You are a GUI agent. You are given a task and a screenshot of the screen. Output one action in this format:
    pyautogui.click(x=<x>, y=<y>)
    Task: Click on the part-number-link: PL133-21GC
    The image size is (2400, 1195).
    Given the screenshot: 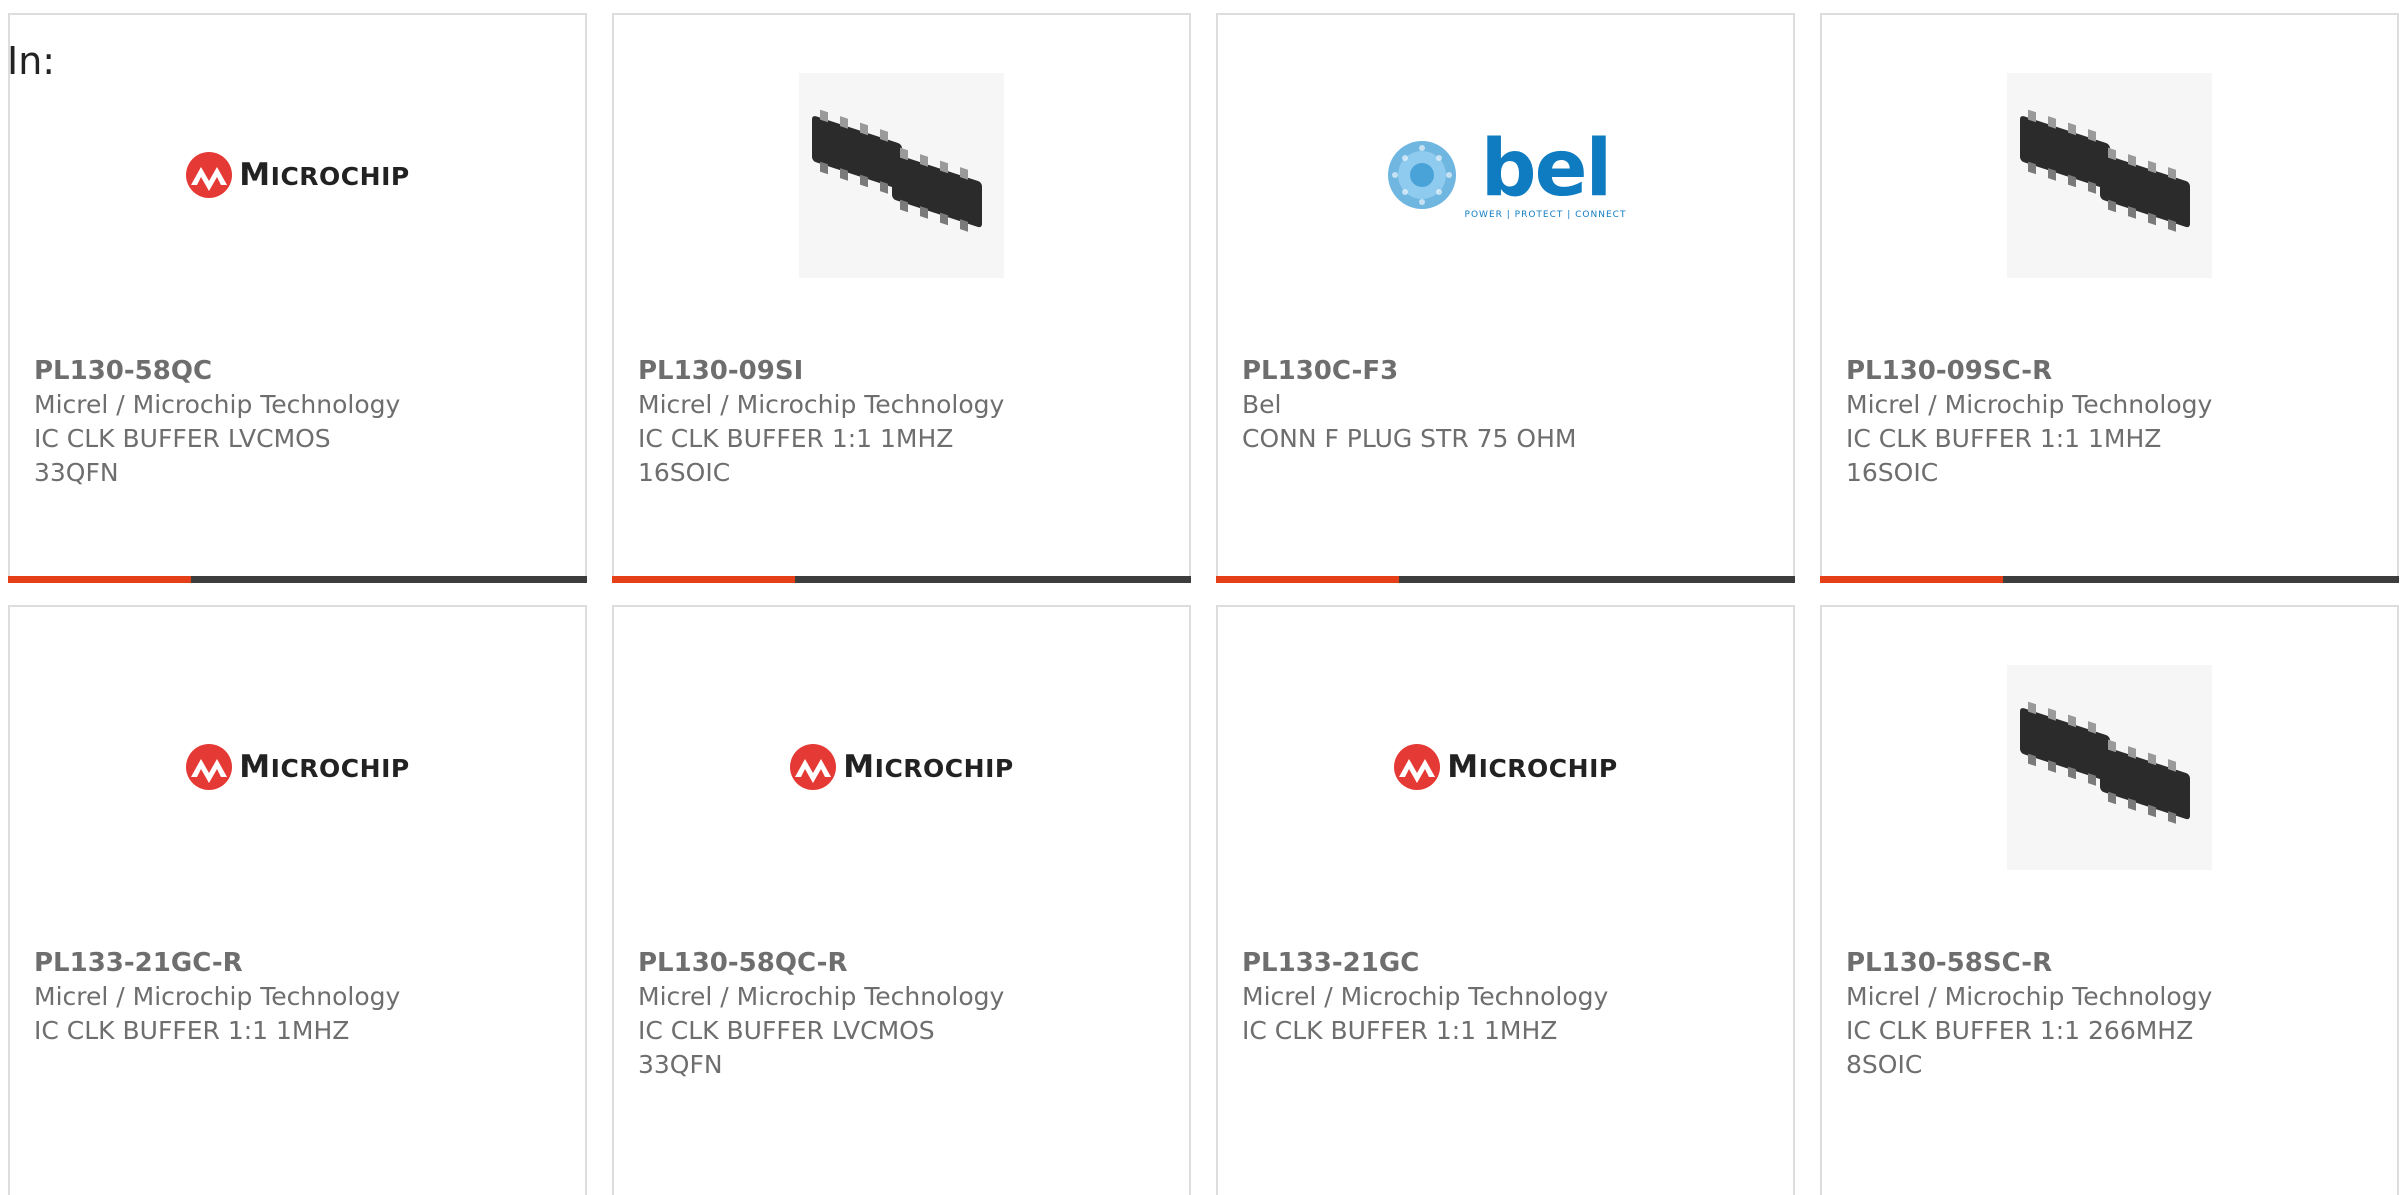 What is the action you would take?
    pyautogui.click(x=1502, y=963)
    